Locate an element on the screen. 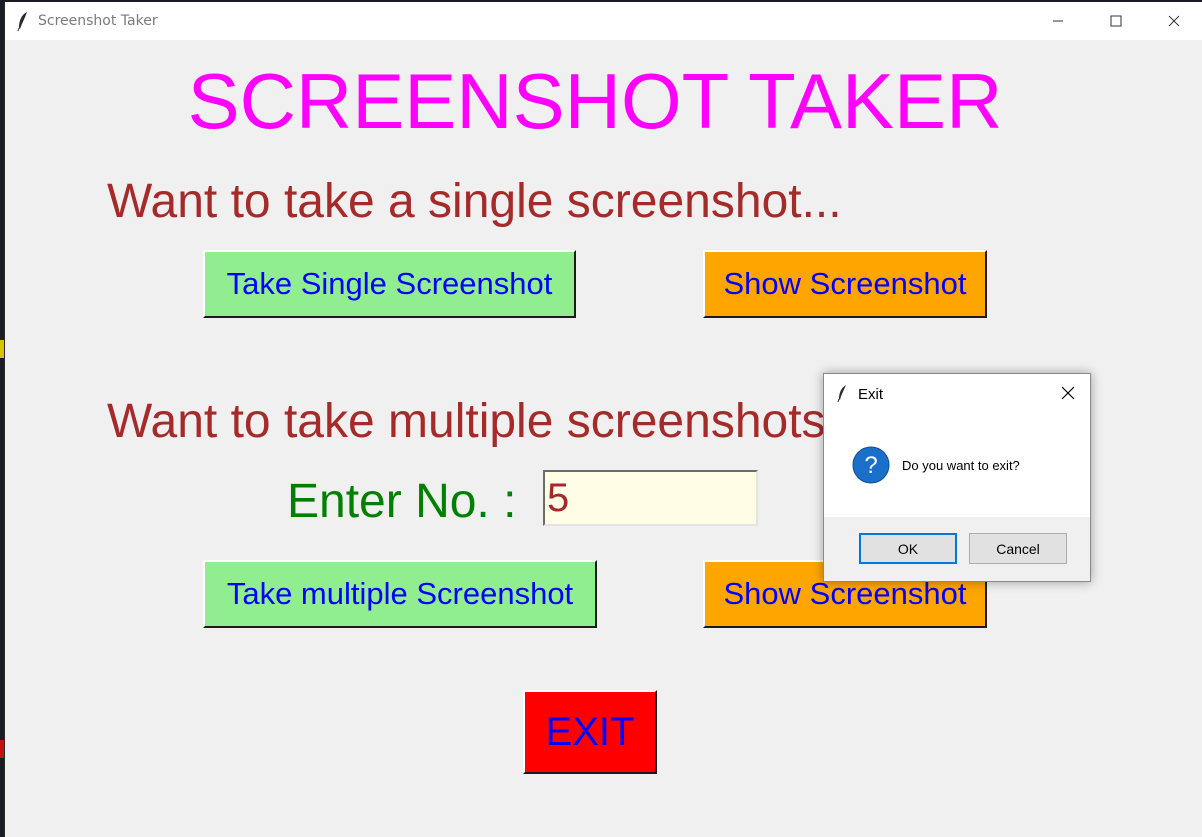 Image resolution: width=1202 pixels, height=837 pixels. take-single-screenshot-button: Take Single Screenshot is located at coordinates (389, 284).